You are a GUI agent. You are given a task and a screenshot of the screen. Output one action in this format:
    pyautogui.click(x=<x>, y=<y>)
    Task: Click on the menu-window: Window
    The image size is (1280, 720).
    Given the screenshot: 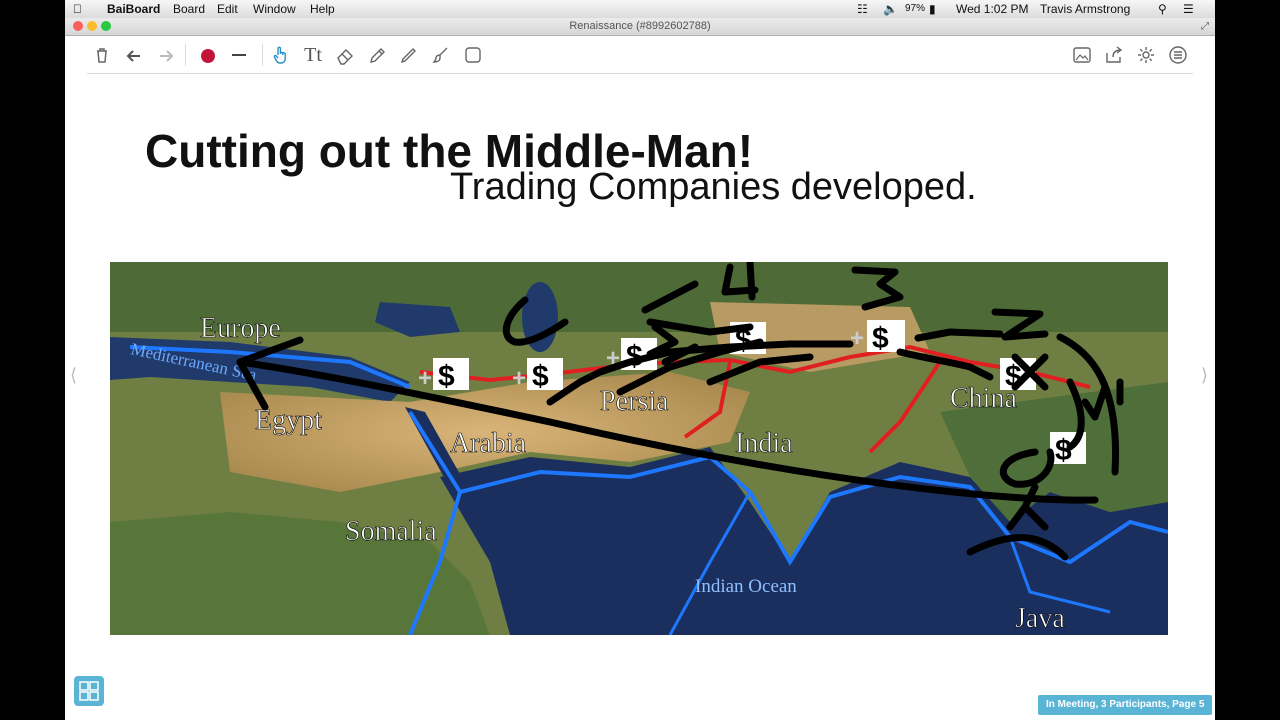 What is the action you would take?
    pyautogui.click(x=274, y=9)
    